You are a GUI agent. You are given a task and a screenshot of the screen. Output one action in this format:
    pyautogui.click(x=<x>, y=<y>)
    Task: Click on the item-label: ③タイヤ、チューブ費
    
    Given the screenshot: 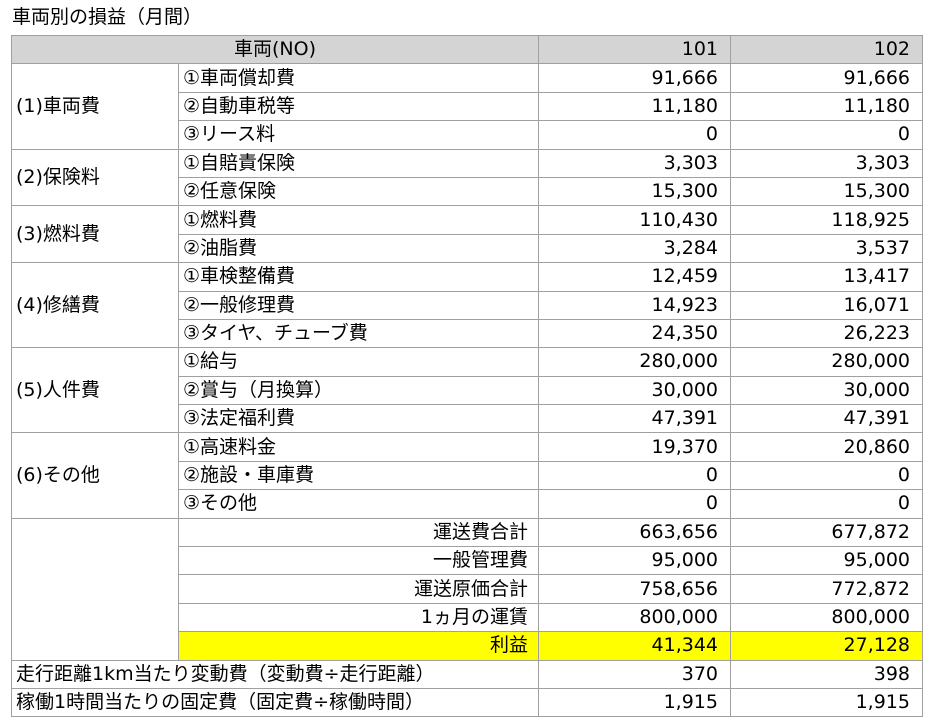 What is the action you would take?
    pyautogui.click(x=358, y=333)
    